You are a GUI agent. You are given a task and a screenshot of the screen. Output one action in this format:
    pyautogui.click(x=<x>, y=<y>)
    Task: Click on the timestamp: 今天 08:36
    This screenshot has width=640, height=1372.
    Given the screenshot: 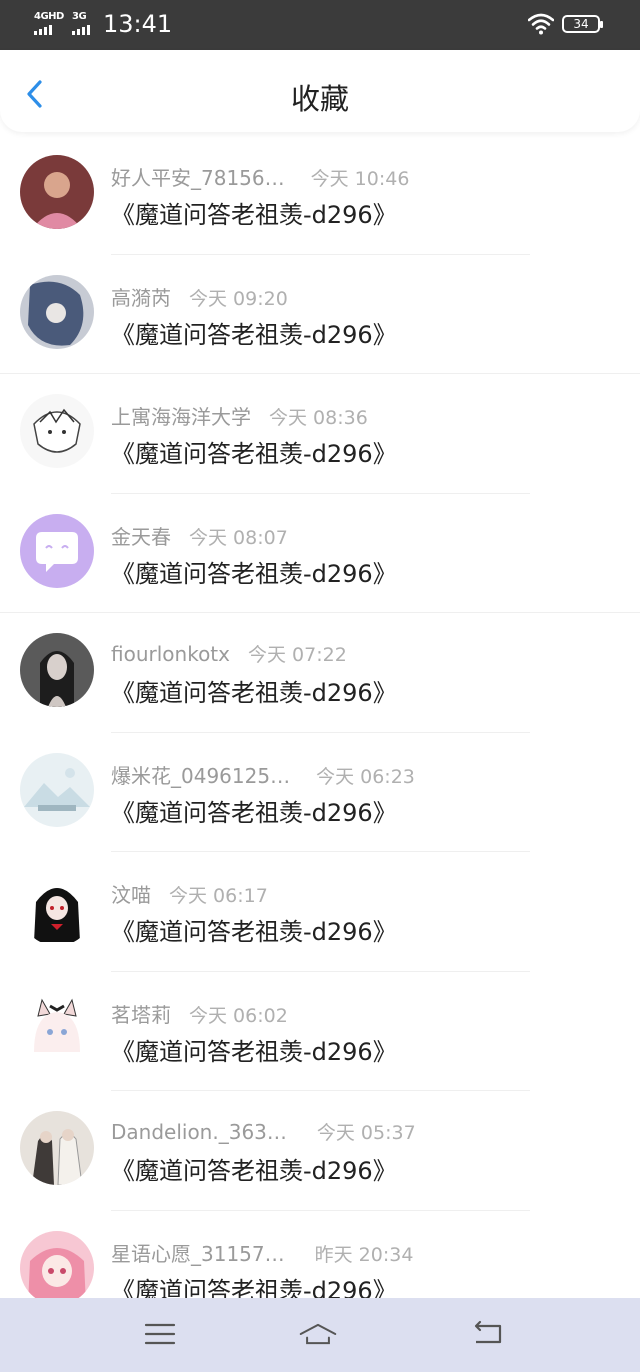 What is the action you would take?
    pyautogui.click(x=318, y=418)
    